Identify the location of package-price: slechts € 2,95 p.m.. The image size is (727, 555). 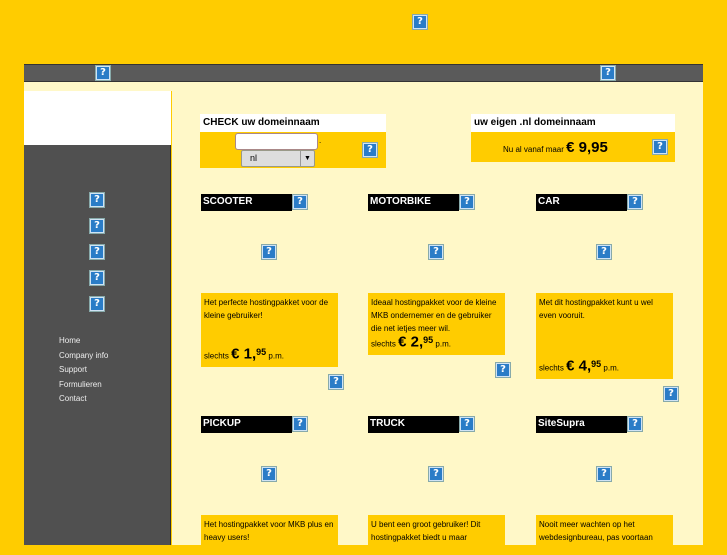
(411, 342).